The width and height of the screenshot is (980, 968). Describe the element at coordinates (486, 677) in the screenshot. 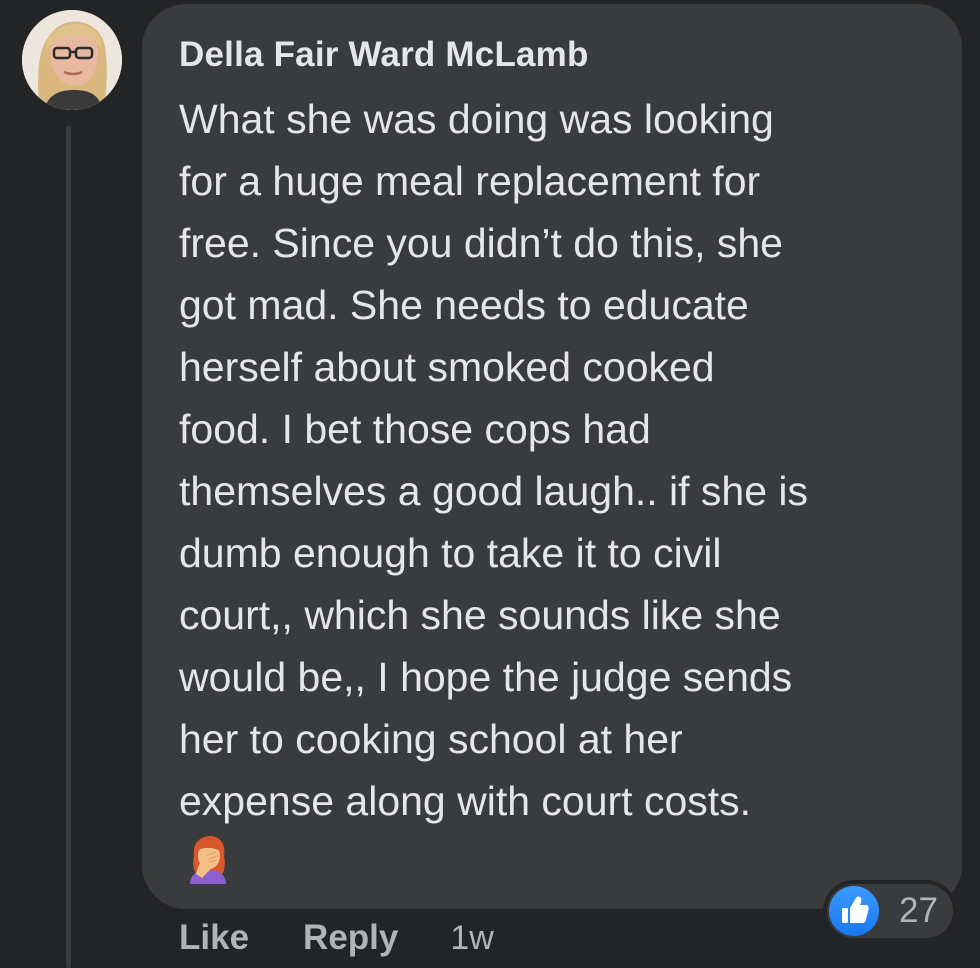

I see `comment-text-line: would be,, I hope the judge sends` at that location.